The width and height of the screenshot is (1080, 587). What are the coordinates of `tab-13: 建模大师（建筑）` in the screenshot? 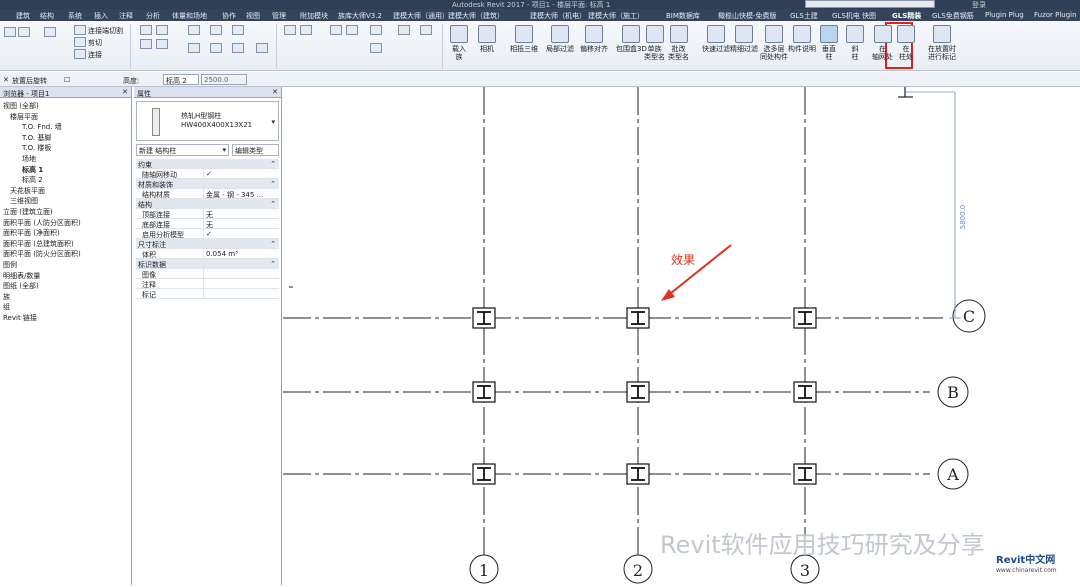 It's located at (476, 16).